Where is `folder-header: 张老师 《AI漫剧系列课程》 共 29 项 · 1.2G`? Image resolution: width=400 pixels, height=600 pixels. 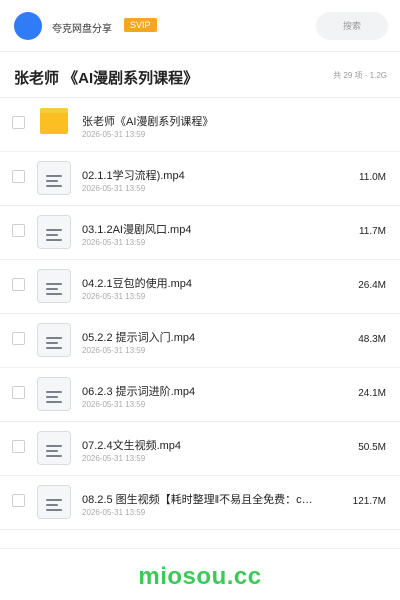 folder-header: 张老师 《AI漫剧系列课程》 共 29 项 · 1.2G is located at coordinates (200, 75).